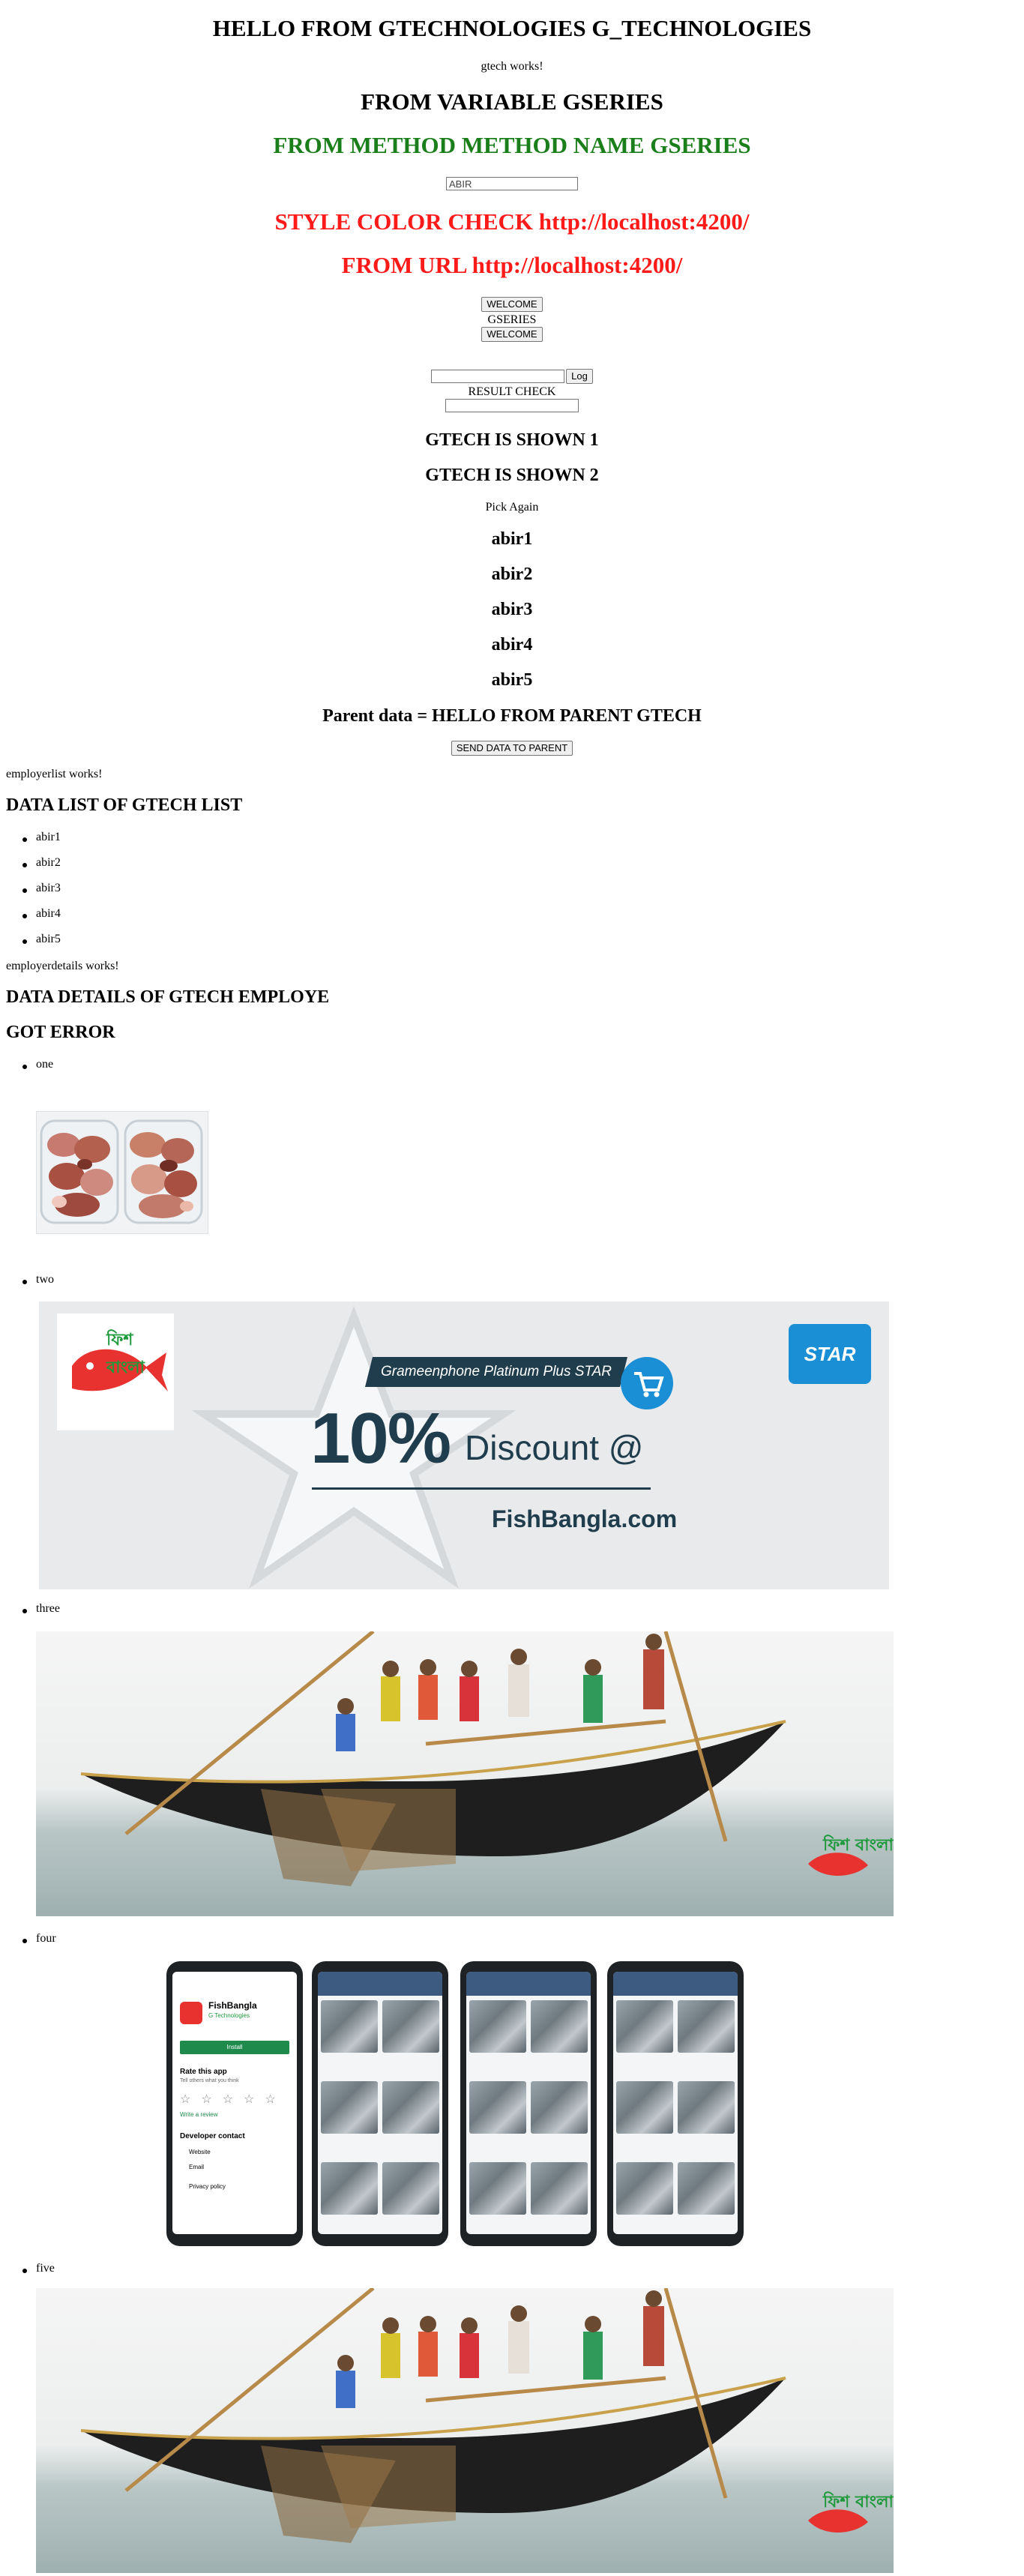 The width and height of the screenshot is (1024, 2576). I want to click on discount-text: Discount @, so click(554, 1448).